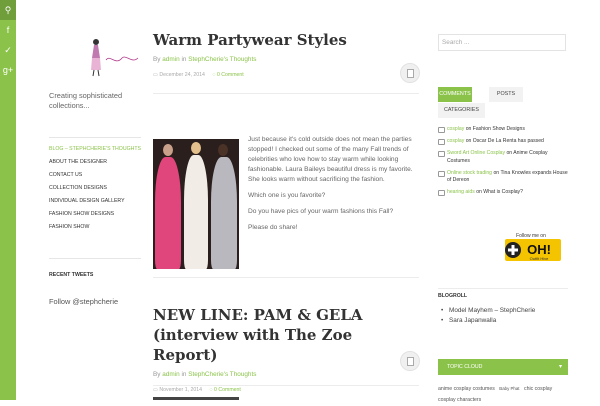 The height and width of the screenshot is (406, 600). I want to click on list-item: cosplay on Fashion Show Designs, so click(503, 129).